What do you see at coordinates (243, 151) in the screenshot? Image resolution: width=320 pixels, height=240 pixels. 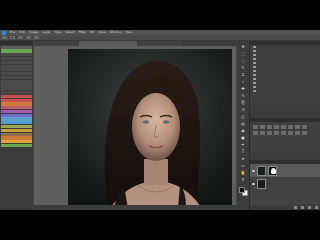 I see `type-tool-icon: T` at bounding box center [243, 151].